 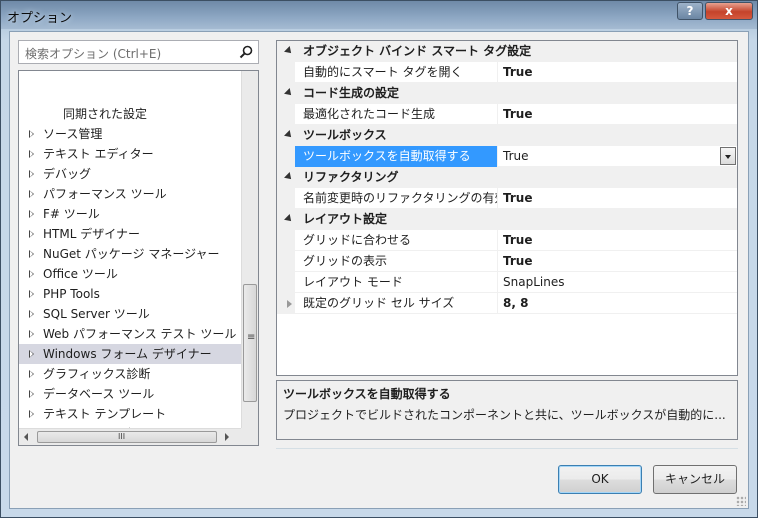 What do you see at coordinates (127, 437) in the screenshot?
I see `tree-horizontal-scroll-thumb: III` at bounding box center [127, 437].